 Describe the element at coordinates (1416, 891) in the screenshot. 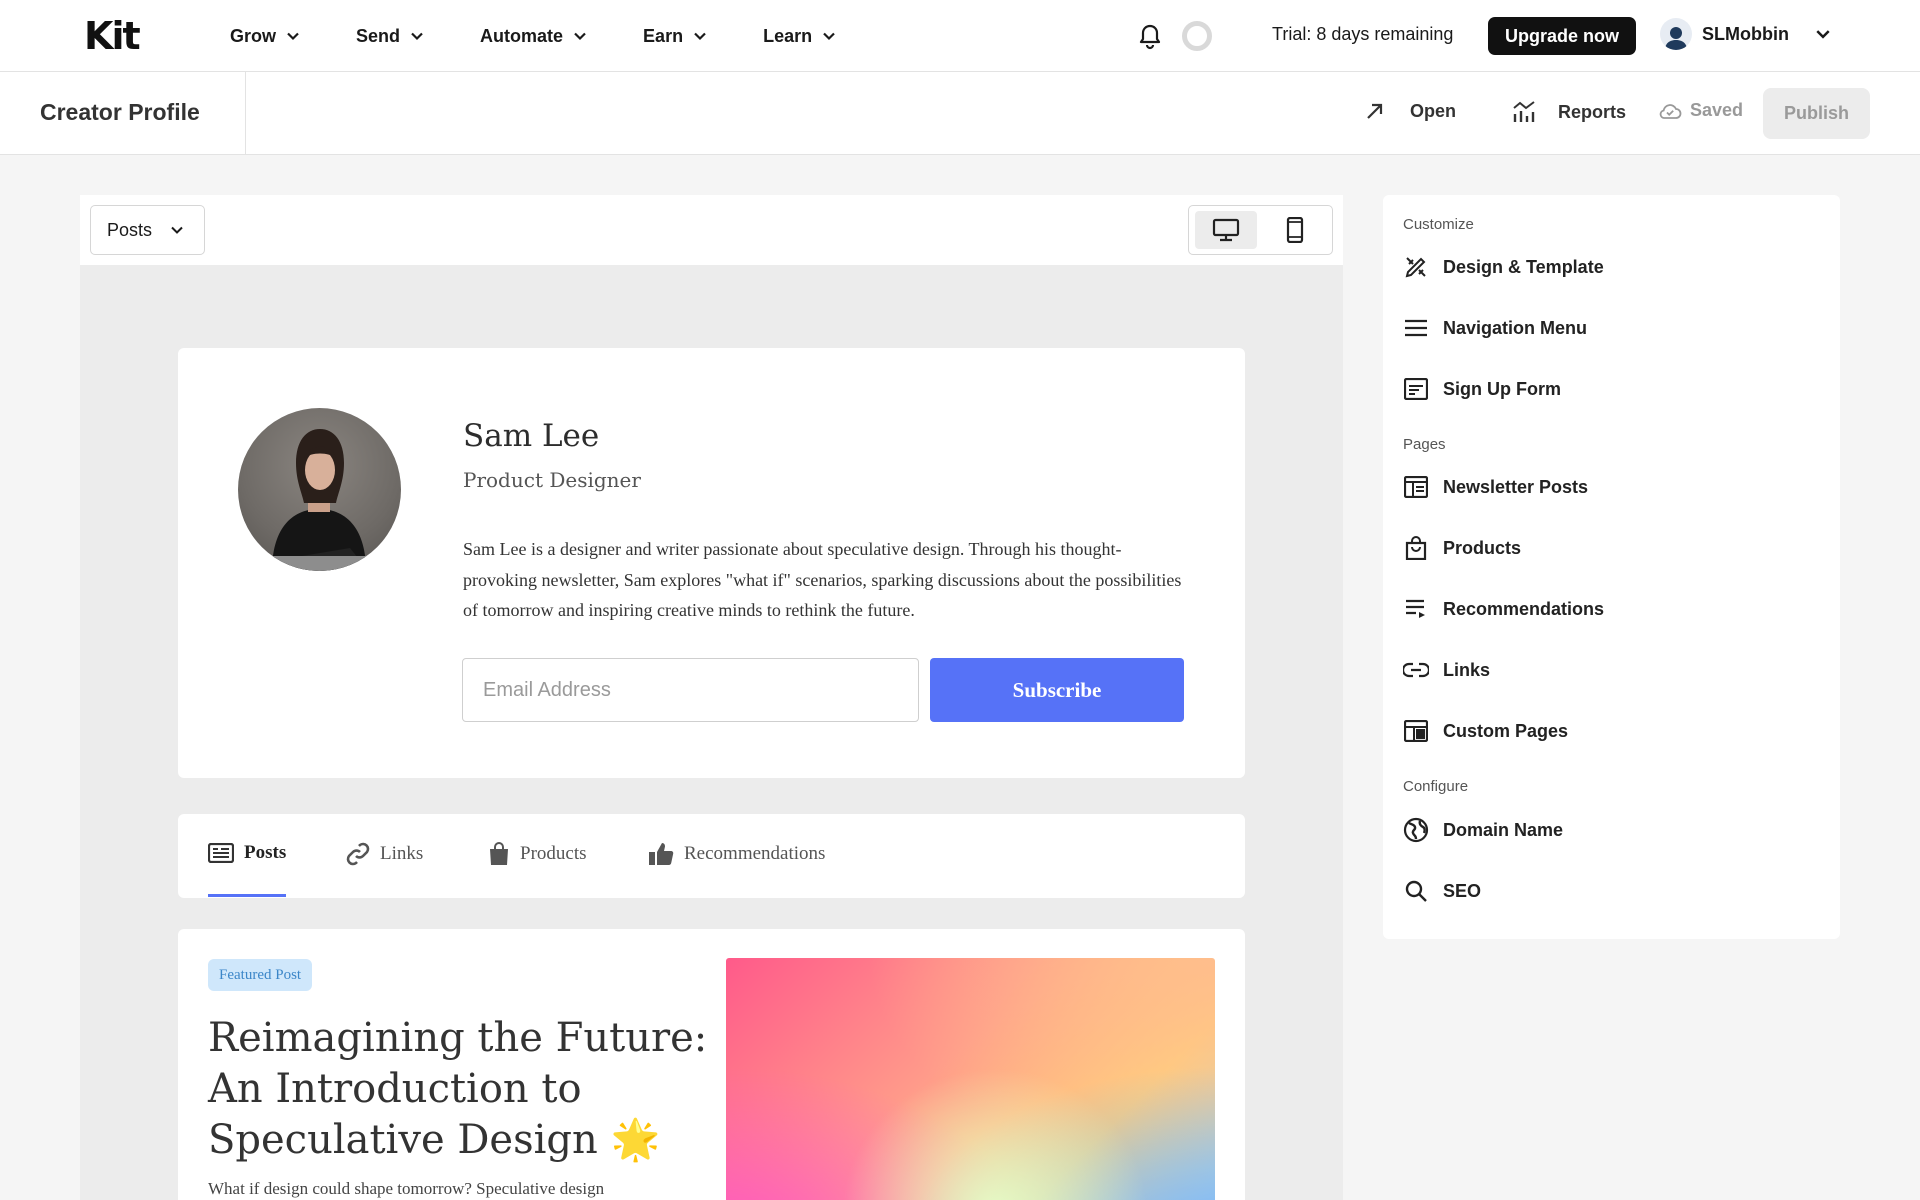

I see `search-icon` at that location.